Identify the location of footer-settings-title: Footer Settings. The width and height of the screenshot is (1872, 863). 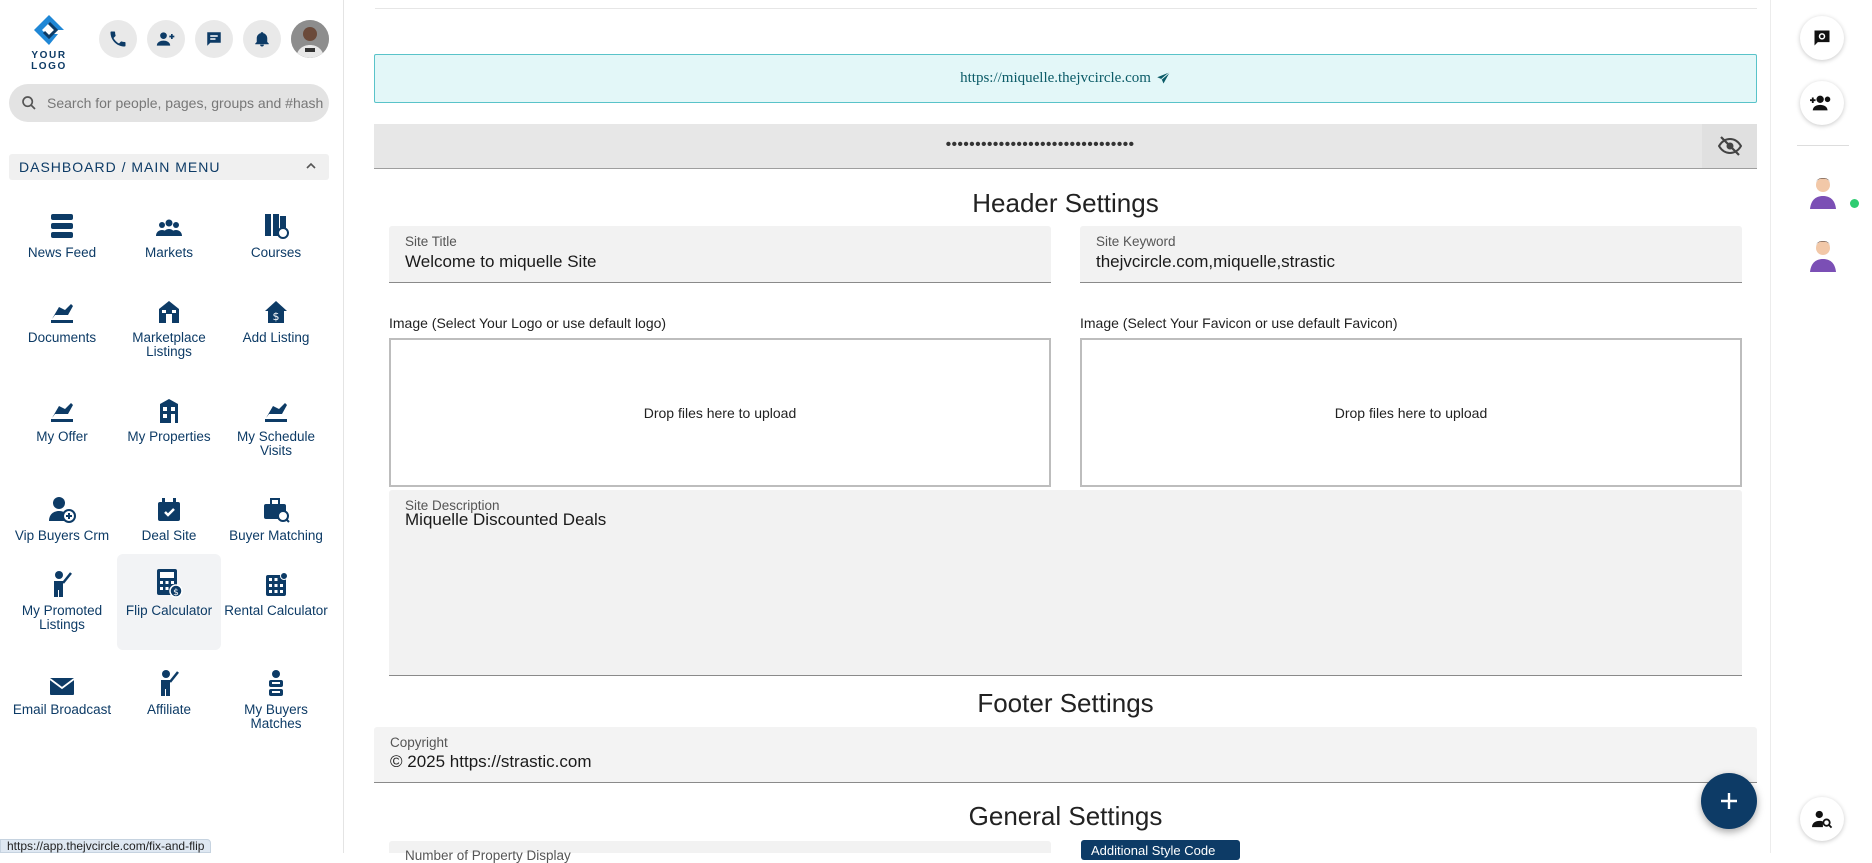
(1065, 703).